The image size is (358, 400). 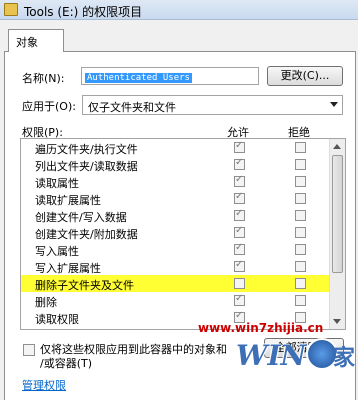 I want to click on permission-label: 读取属性, so click(x=57, y=183).